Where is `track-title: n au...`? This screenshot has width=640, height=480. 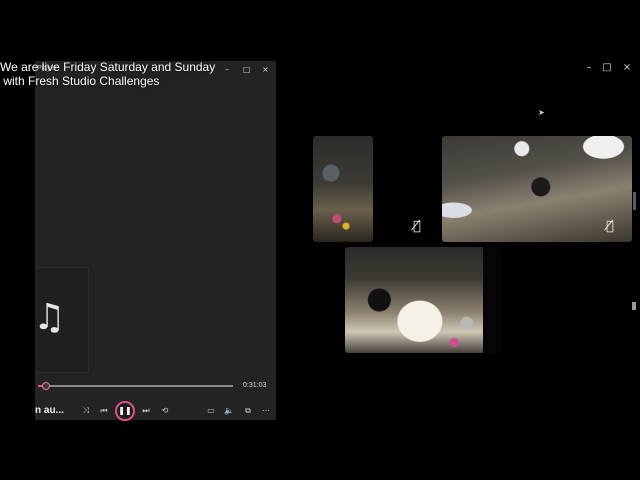 track-title: n au... is located at coordinates (49, 410).